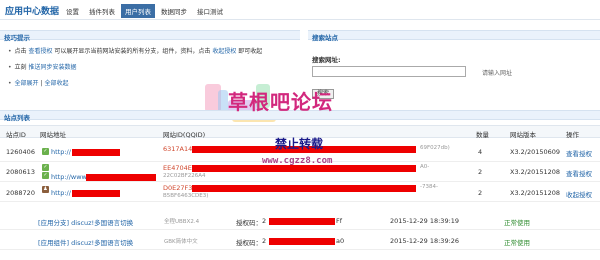 This screenshot has width=600, height=260. I want to click on top-bar: 应用中心数据 设置 插件列表 用户列表 数据同步 接口测试, so click(300, 10).